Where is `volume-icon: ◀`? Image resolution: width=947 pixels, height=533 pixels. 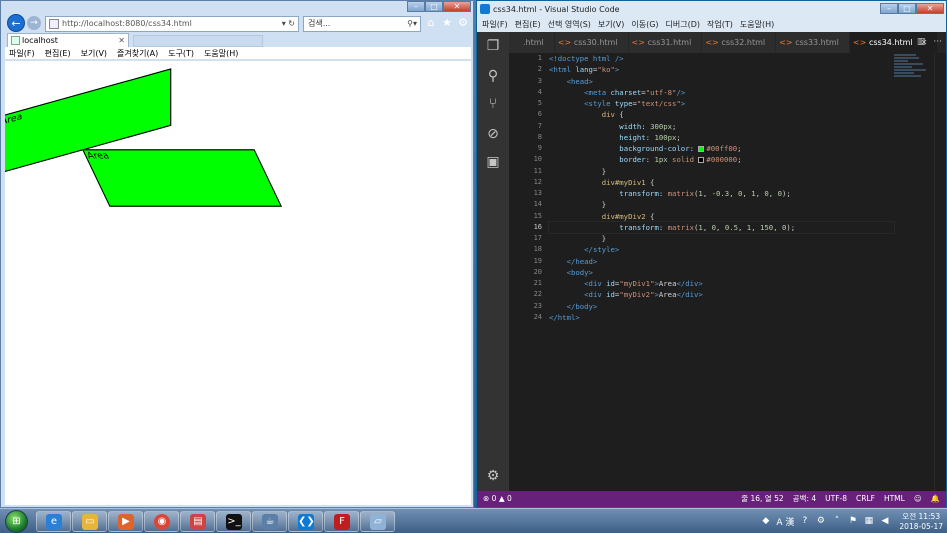
volume-icon: ◀ is located at coordinates (884, 521).